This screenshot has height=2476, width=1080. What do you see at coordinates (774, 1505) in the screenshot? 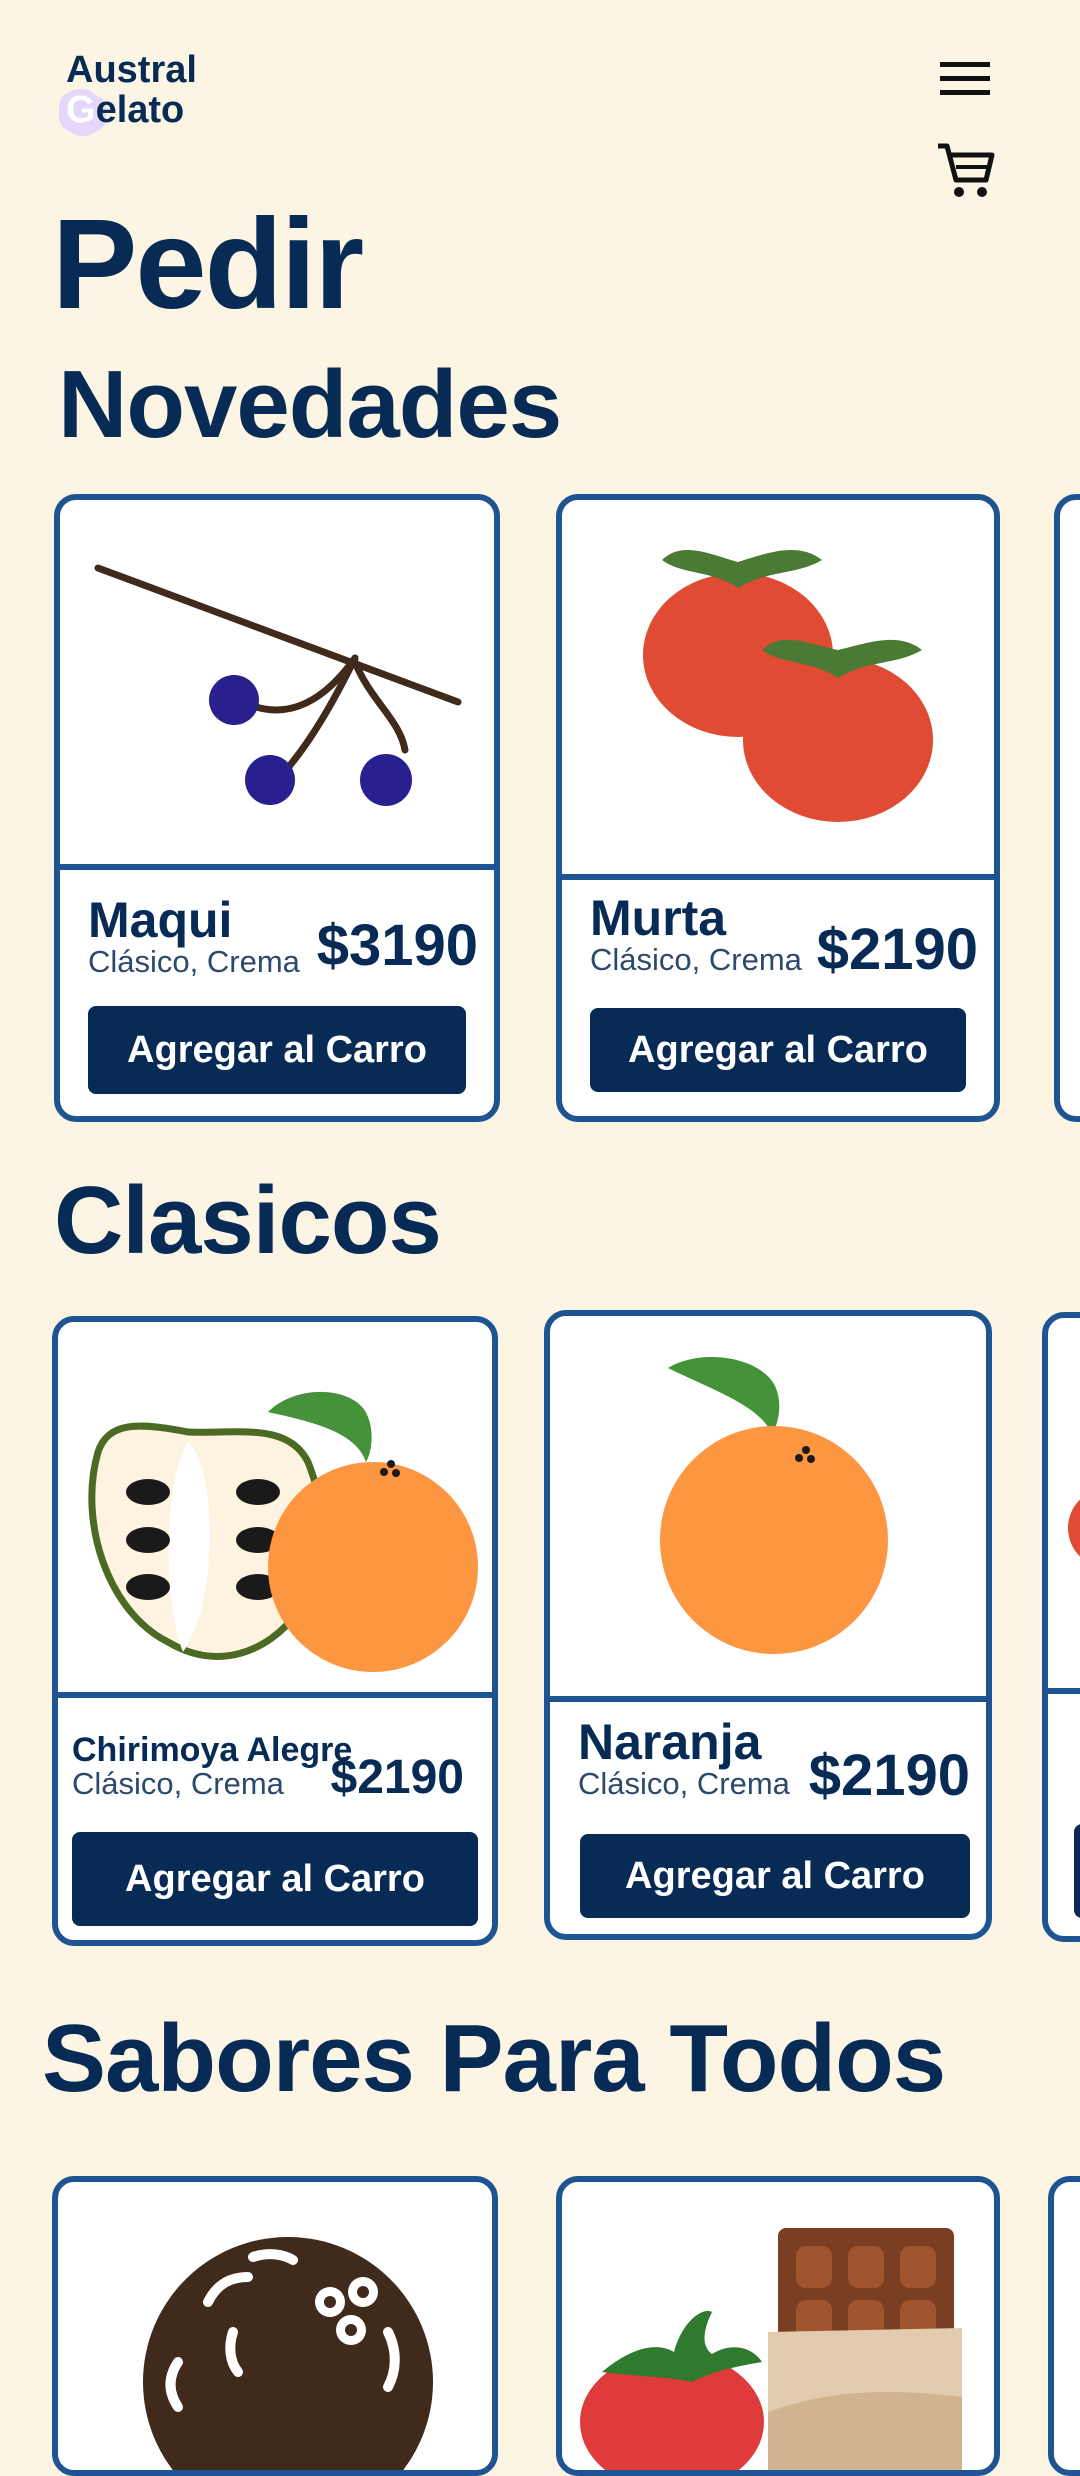
I see `orange-fruit-icon` at bounding box center [774, 1505].